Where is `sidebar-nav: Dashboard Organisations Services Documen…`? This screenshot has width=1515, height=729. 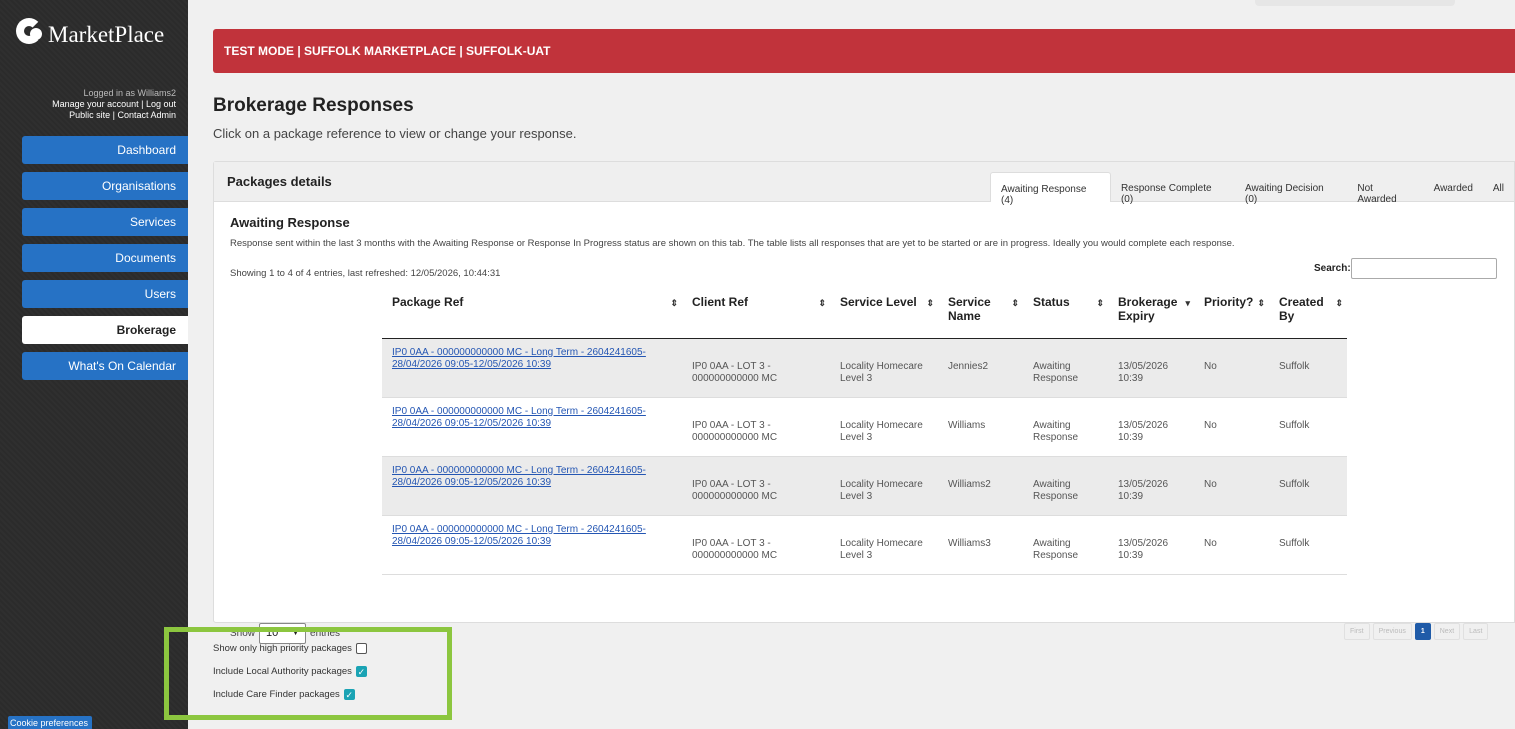 sidebar-nav: Dashboard Organisations Services Documen… is located at coordinates (105, 262).